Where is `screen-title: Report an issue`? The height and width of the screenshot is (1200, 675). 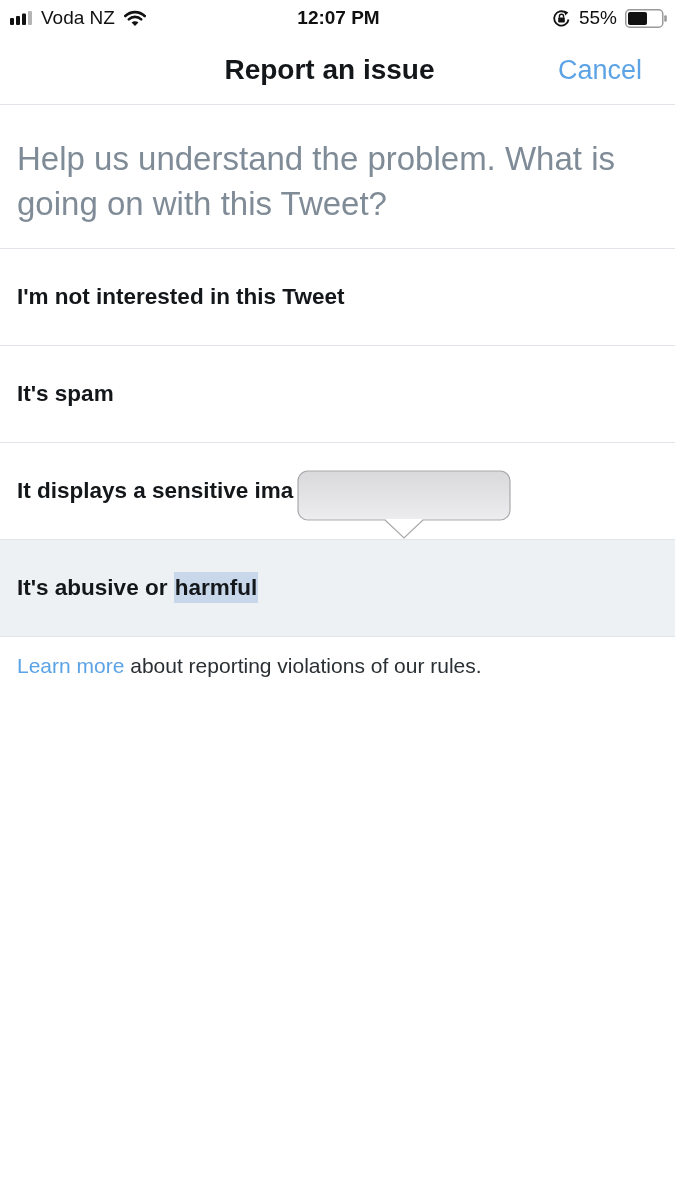 screen-title: Report an issue is located at coordinates (329, 70).